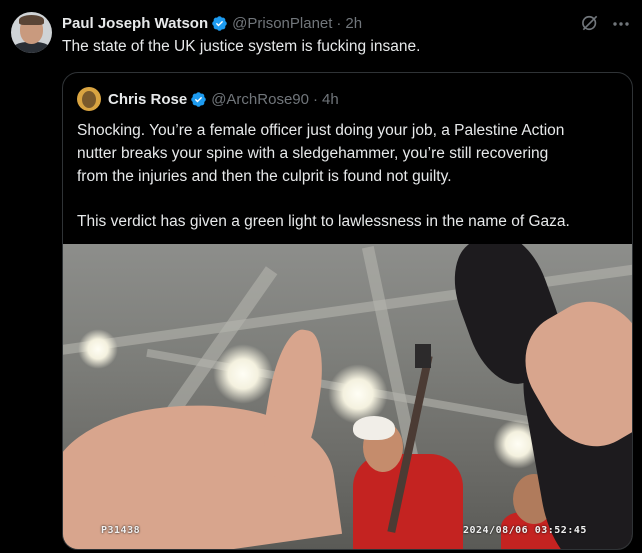 This screenshot has width=642, height=553. I want to click on post-time: 2h, so click(353, 23).